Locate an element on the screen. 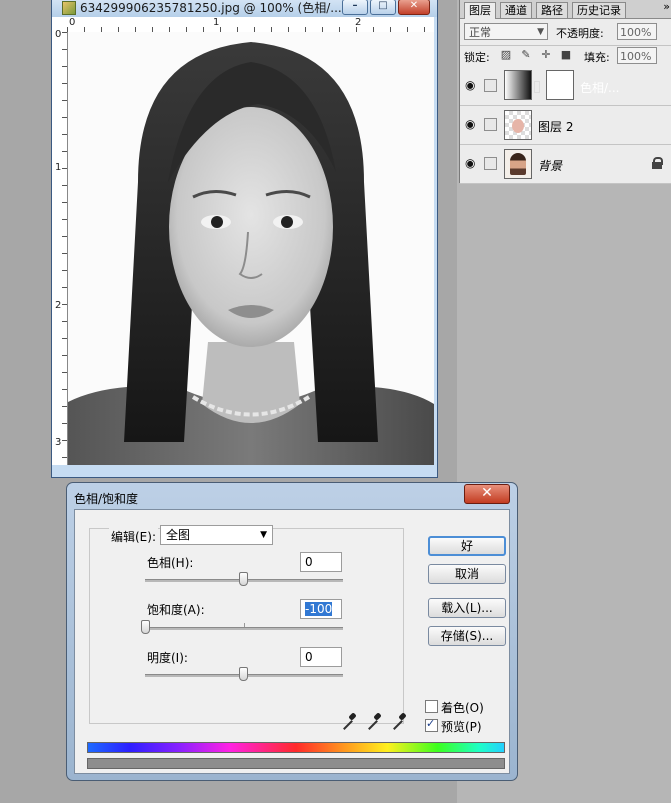  opacity-label: 不透明度: is located at coordinates (580, 33).